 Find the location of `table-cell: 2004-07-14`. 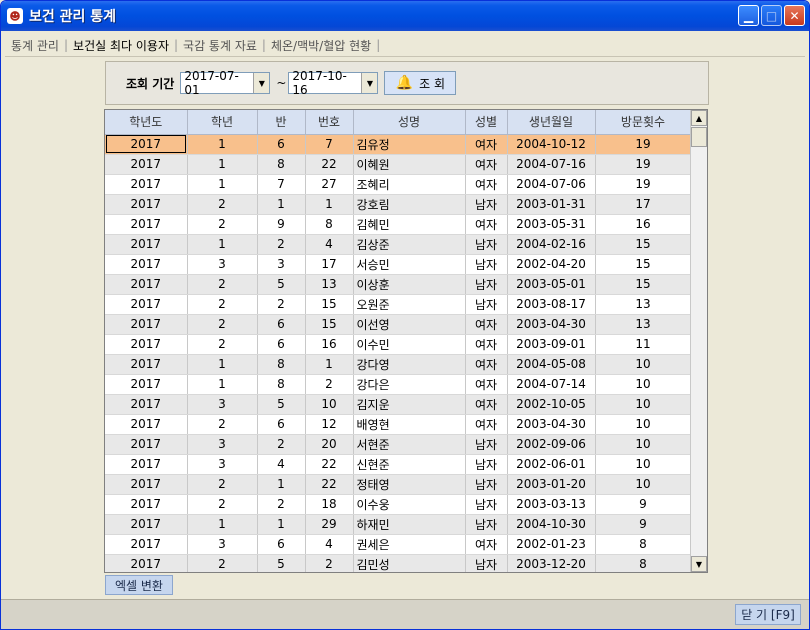

table-cell: 2004-07-14 is located at coordinates (551, 384).